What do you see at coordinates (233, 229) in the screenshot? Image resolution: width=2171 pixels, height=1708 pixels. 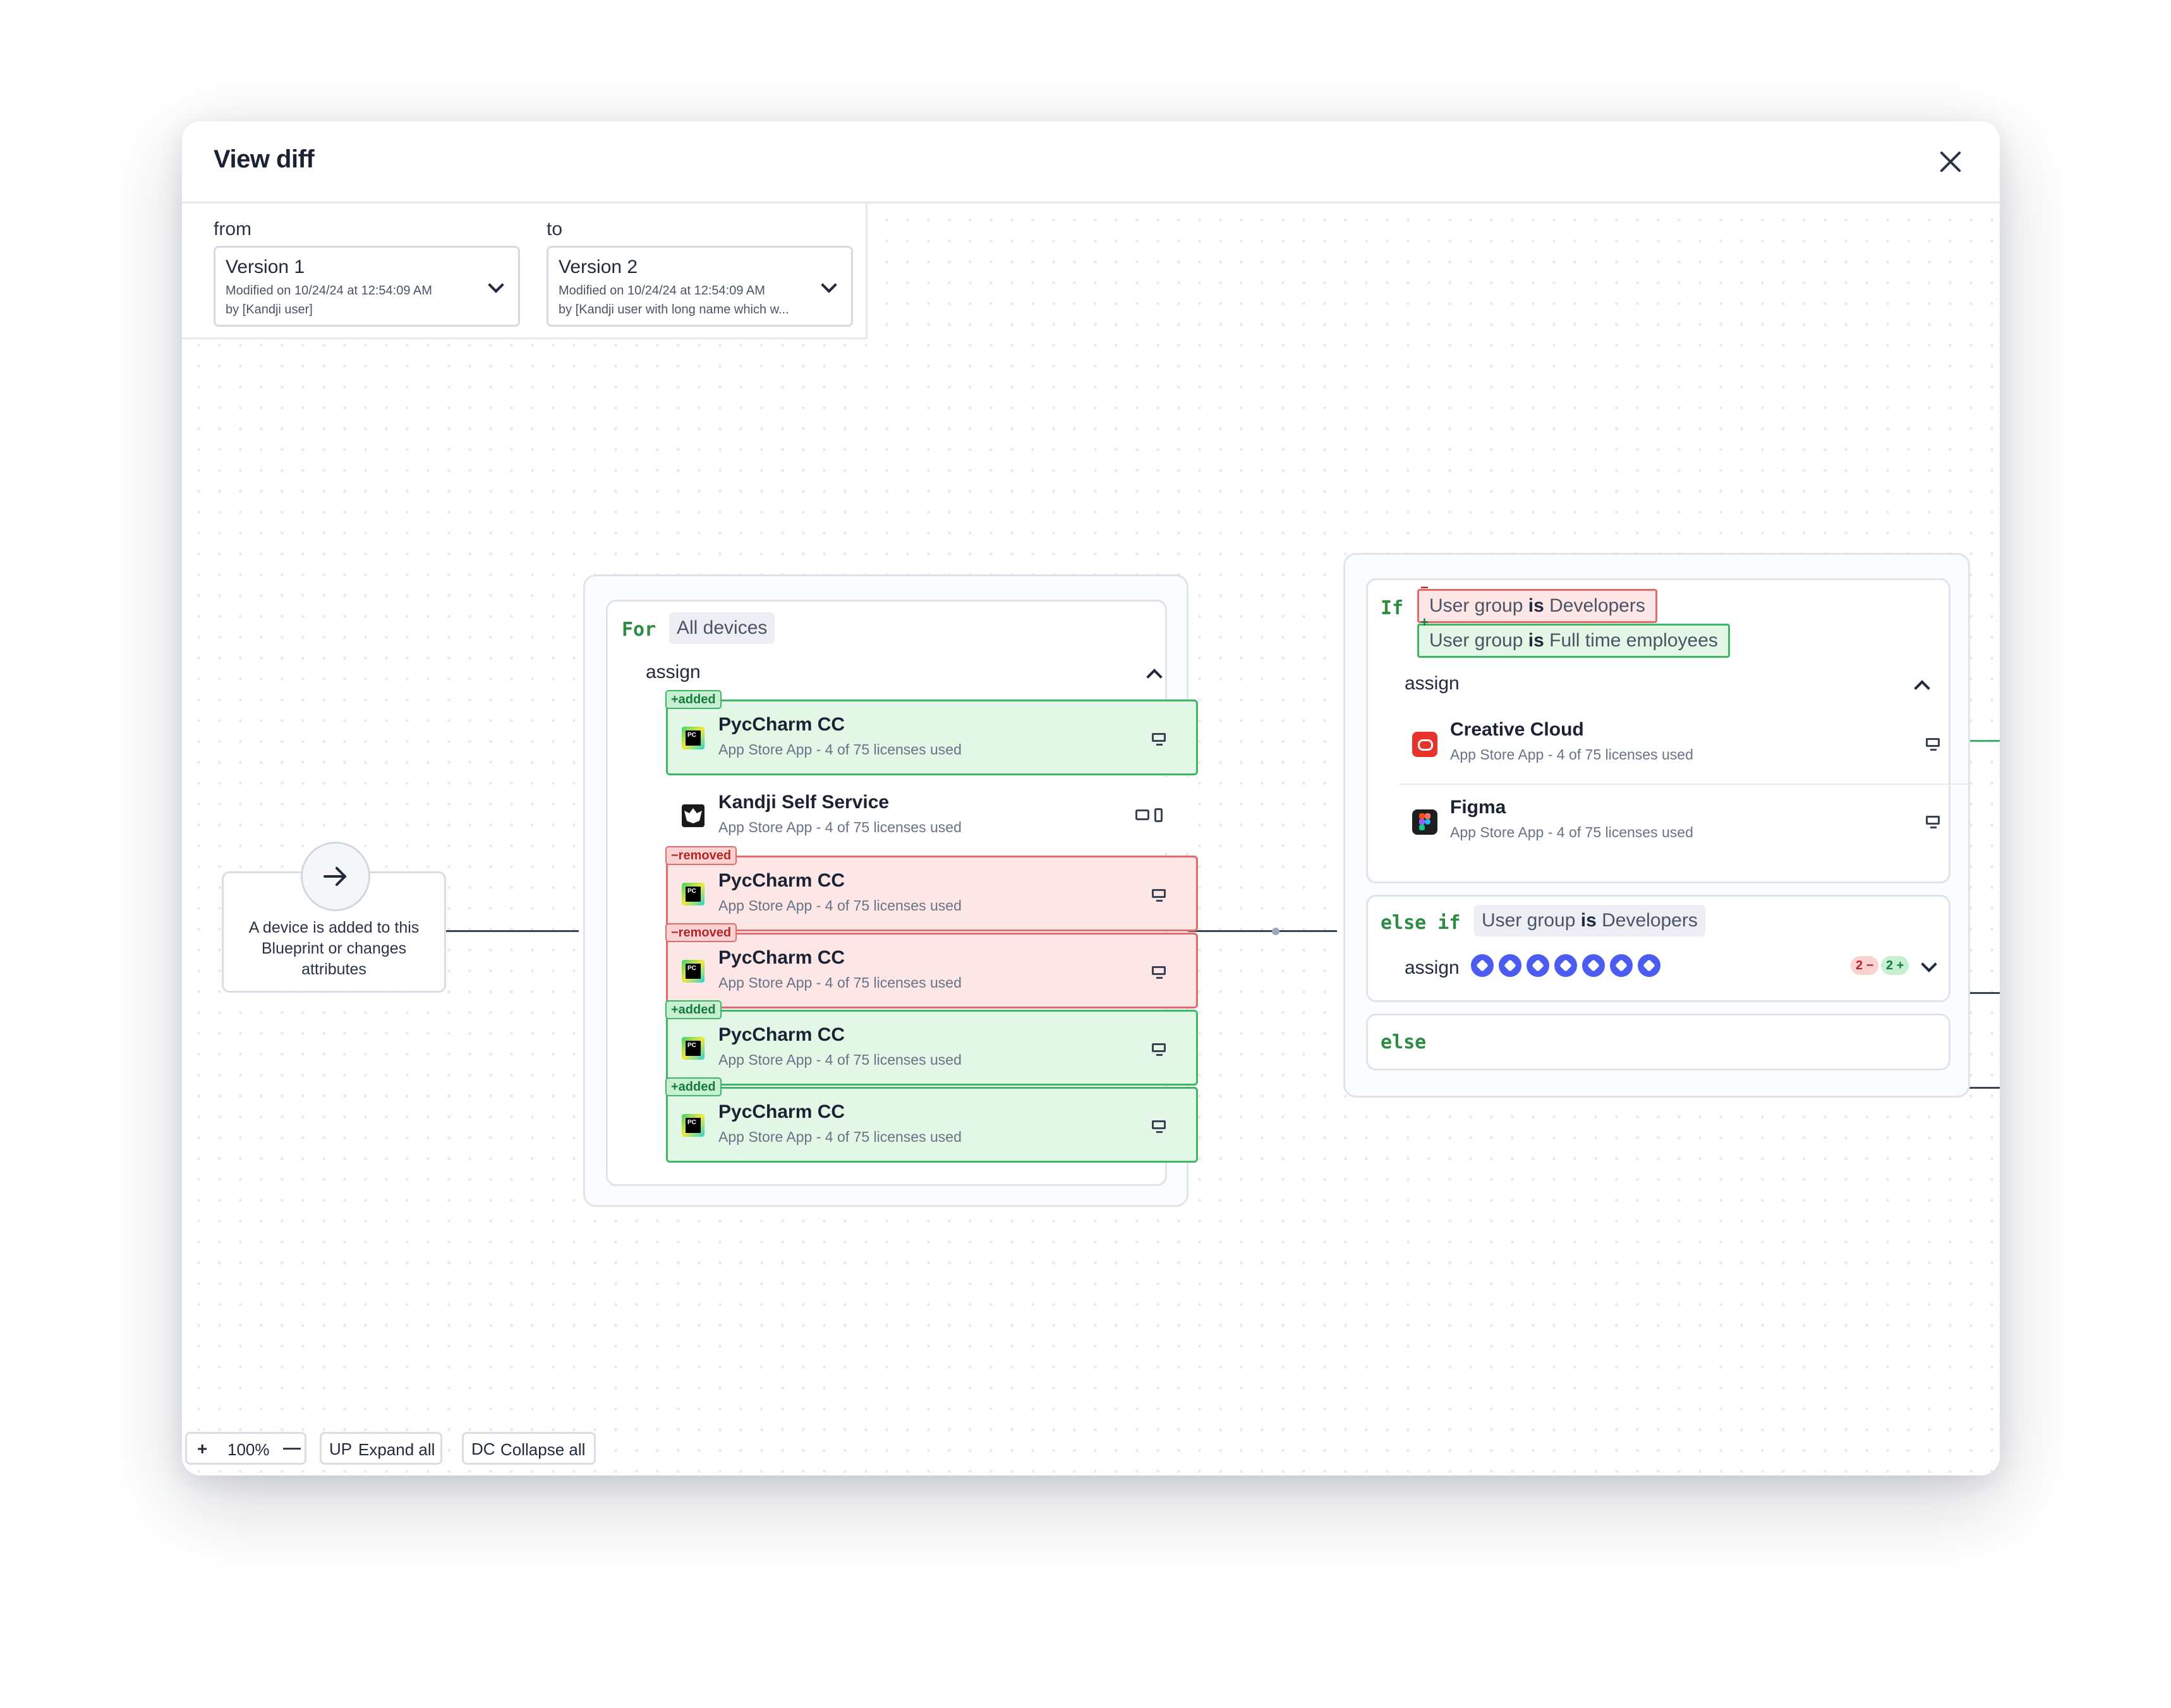 I see `from-label: from` at bounding box center [233, 229].